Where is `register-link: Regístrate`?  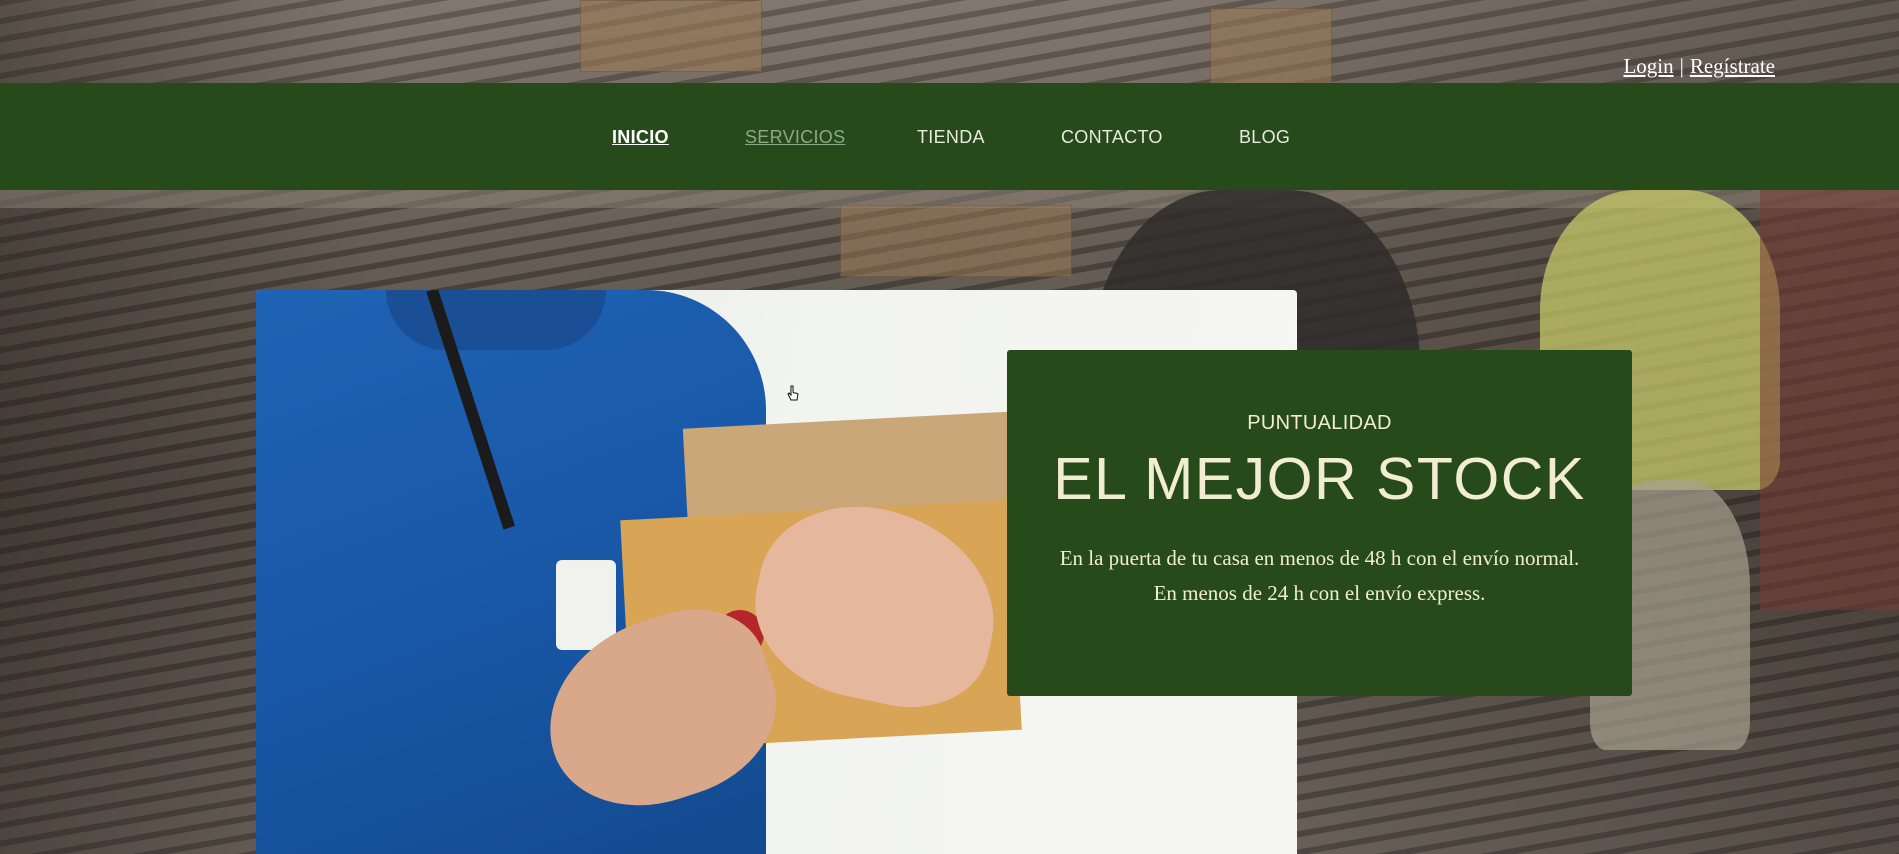 register-link: Regístrate is located at coordinates (1732, 66).